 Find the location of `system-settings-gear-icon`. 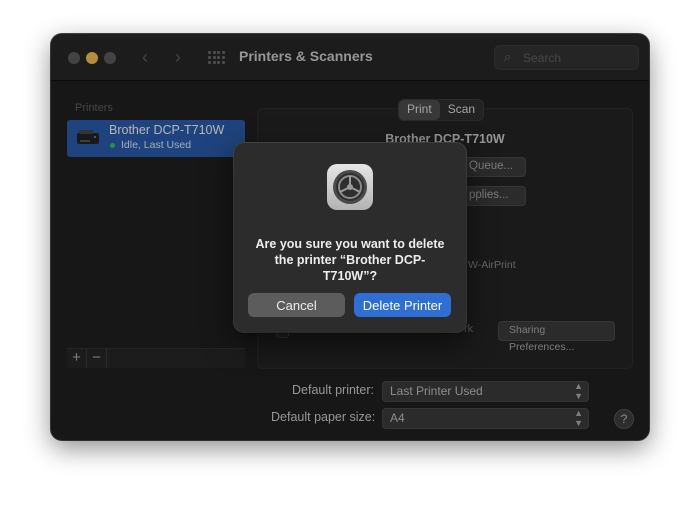

system-settings-gear-icon is located at coordinates (350, 187).